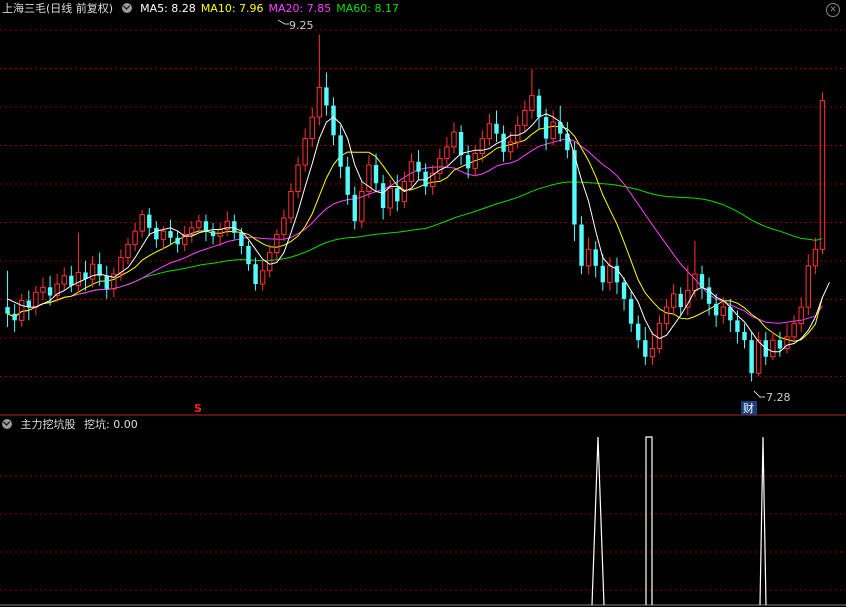  I want to click on ma-legend: MA5: 8.28 MA10: 7.96 MA20: 7.85 MA60: 8.17, so click(272, 8).